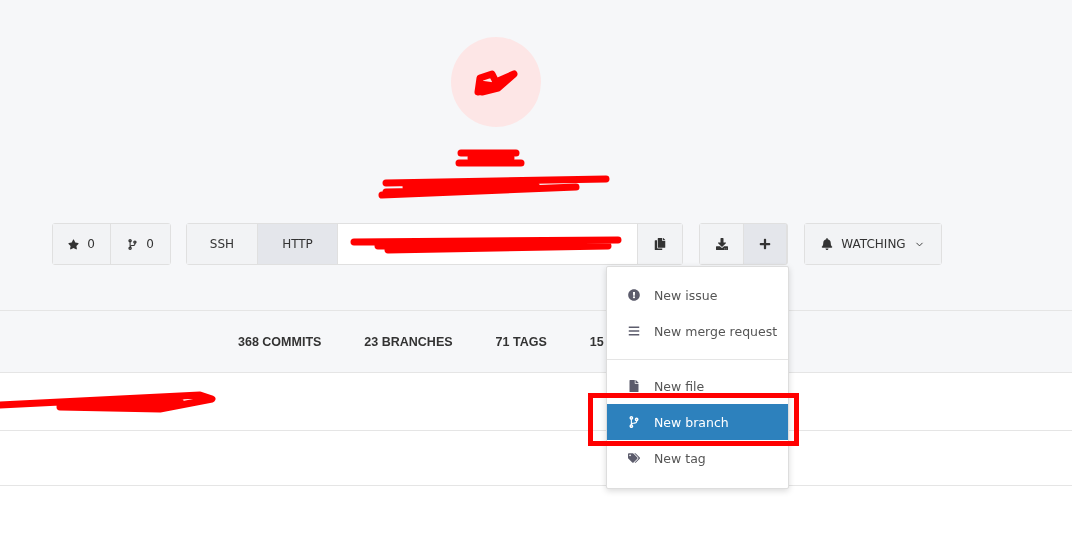  I want to click on stat-link: 23 BRANCHES, so click(408, 341).